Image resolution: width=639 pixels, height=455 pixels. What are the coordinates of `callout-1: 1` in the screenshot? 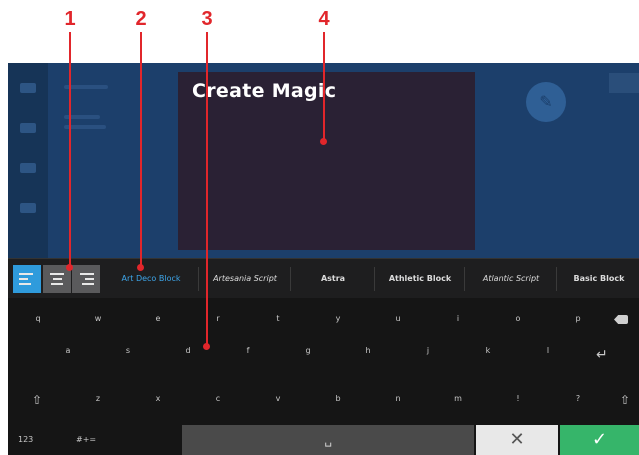 It's located at (70, 19).